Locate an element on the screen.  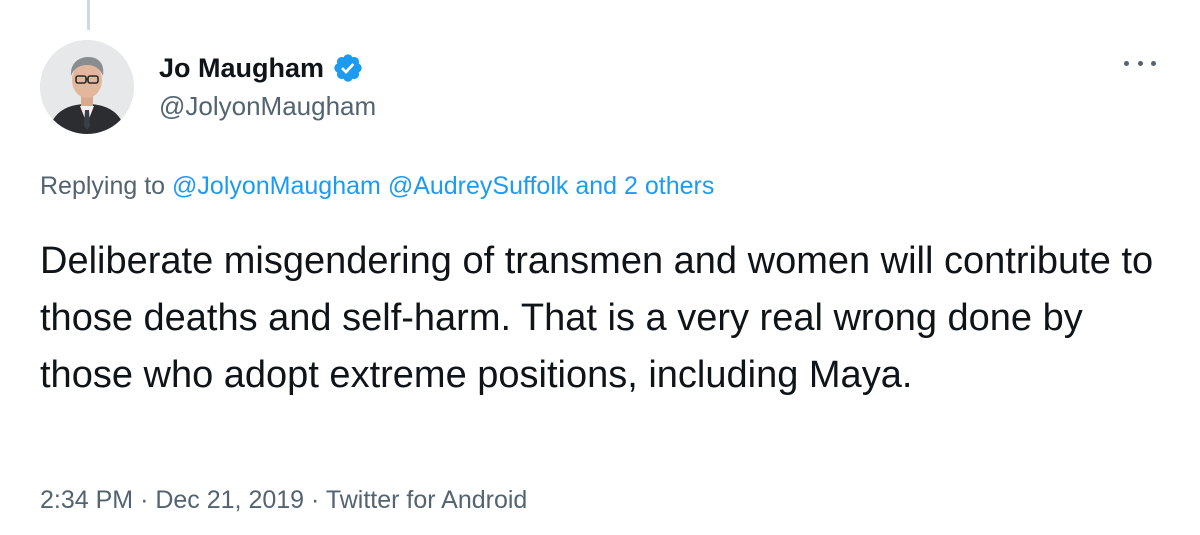
tweet-source: Twitter for Android is located at coordinates (426, 500).